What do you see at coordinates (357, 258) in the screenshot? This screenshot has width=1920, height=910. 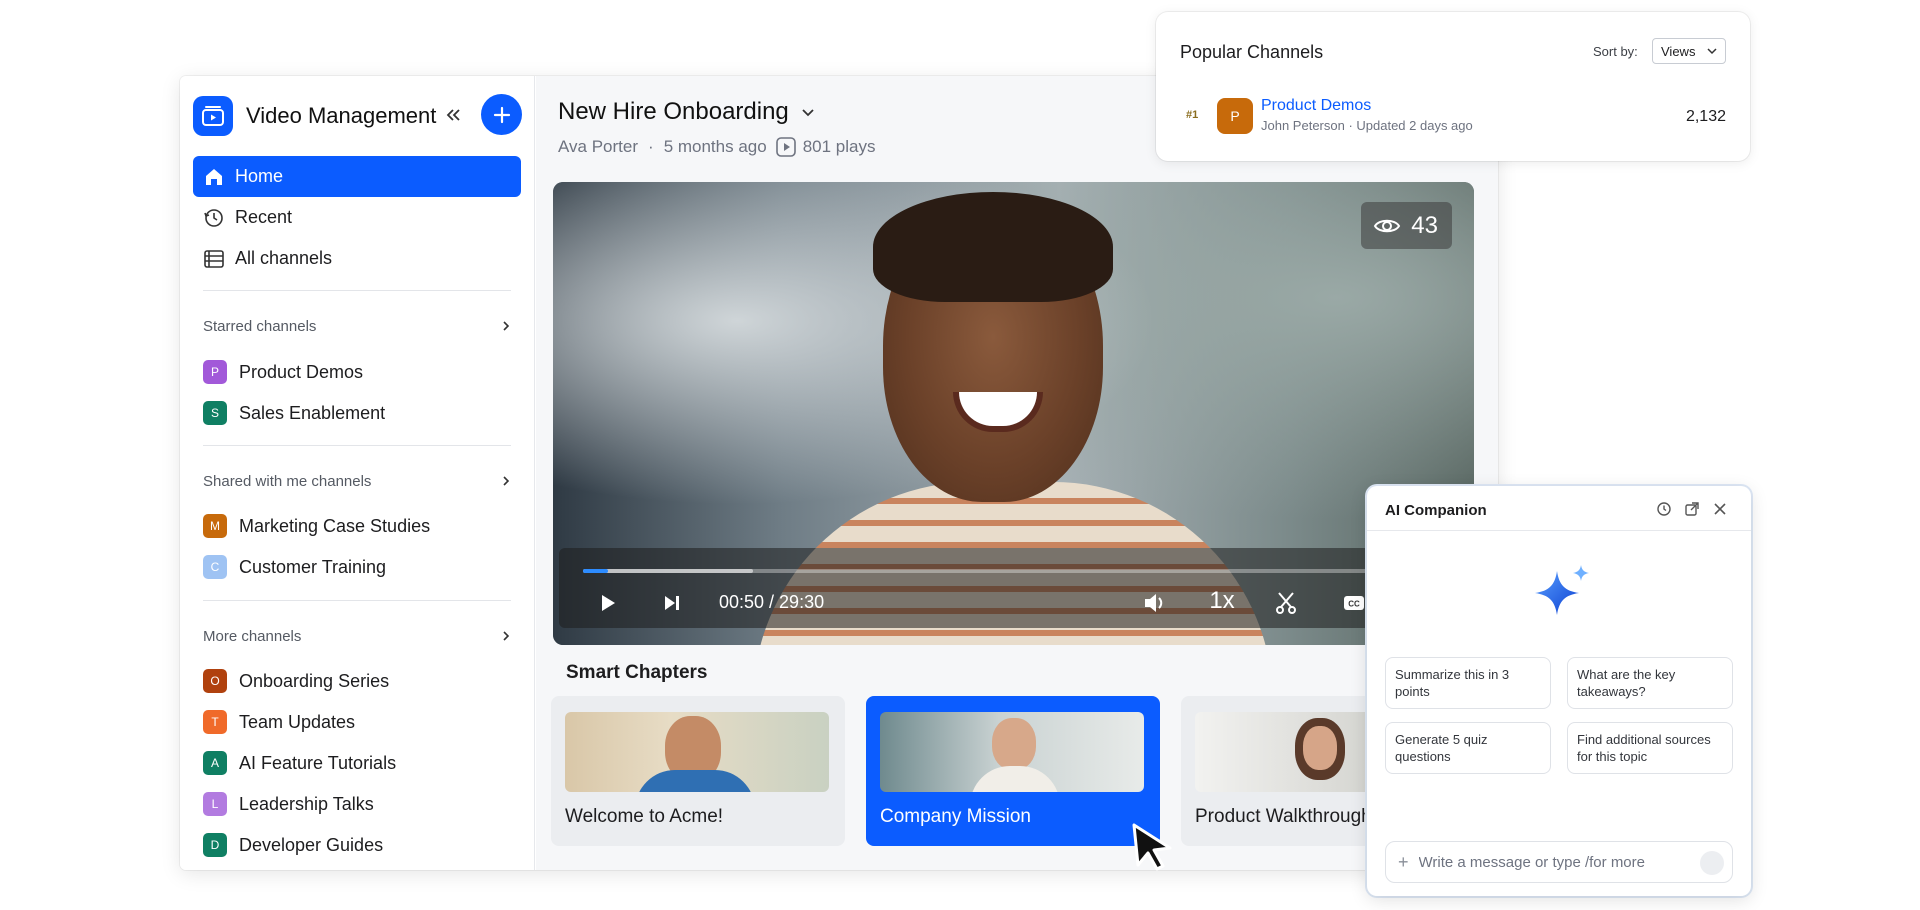 I see `nav-item-all-channels: All channels` at bounding box center [357, 258].